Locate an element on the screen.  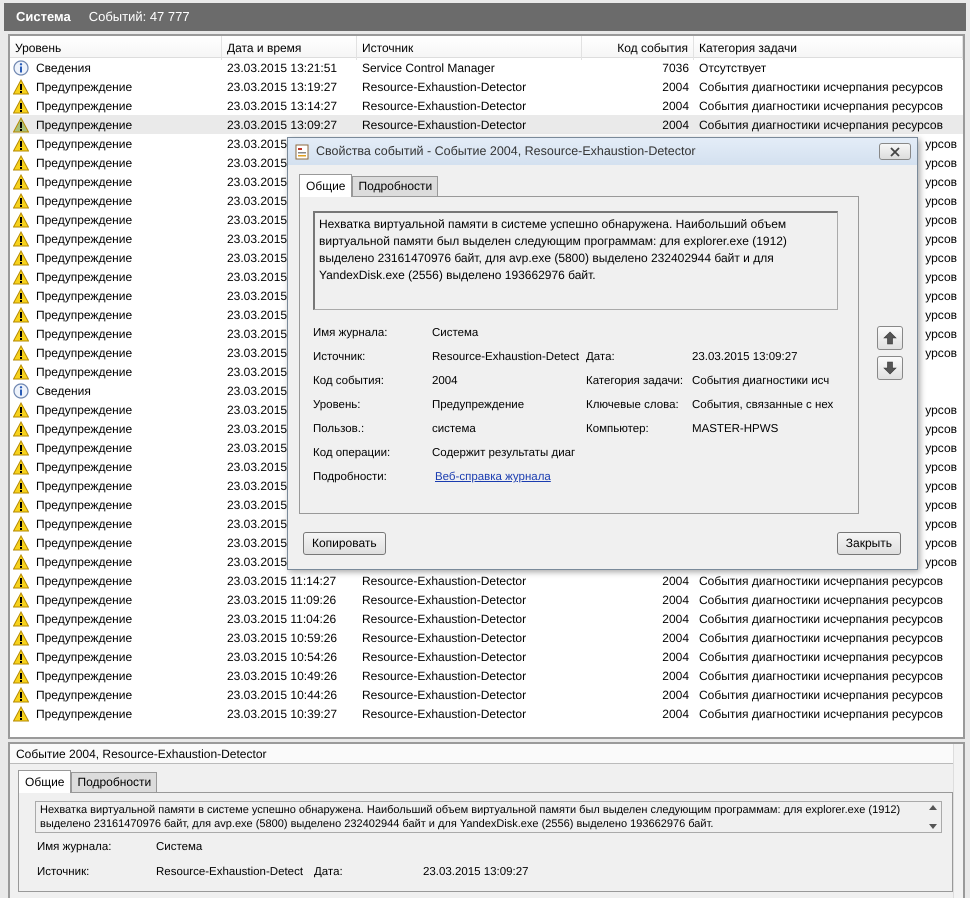
field-label: Подробности: is located at coordinates (350, 477).